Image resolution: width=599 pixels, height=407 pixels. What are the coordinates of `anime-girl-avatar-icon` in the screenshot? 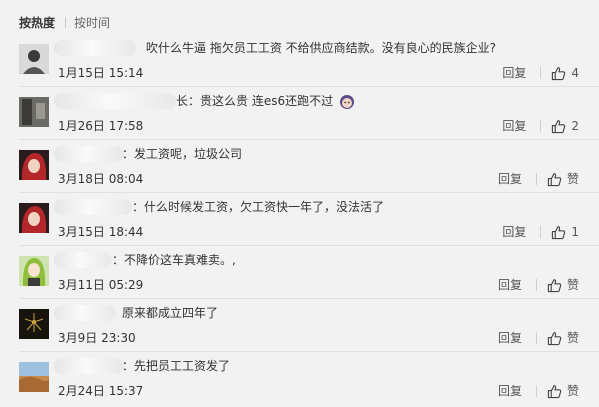 It's located at (34, 271).